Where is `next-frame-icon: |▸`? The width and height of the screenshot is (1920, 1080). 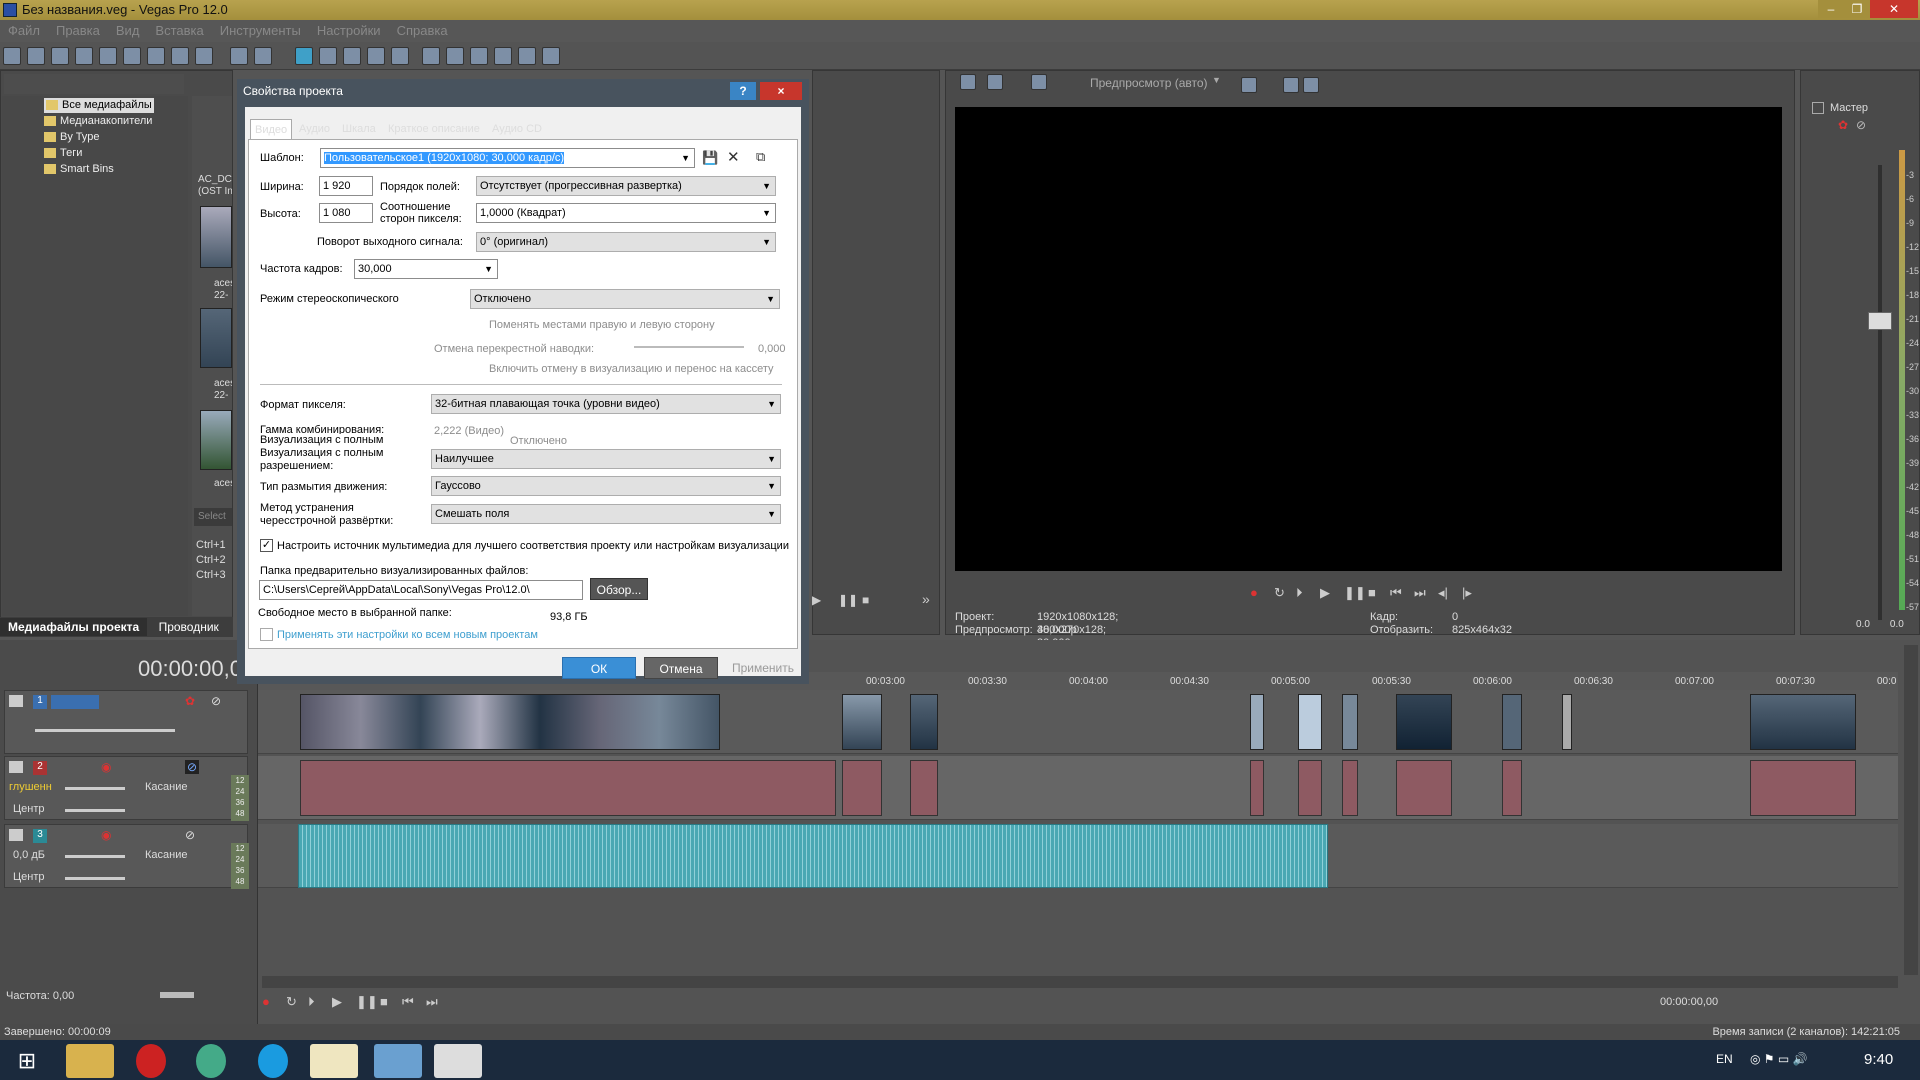 next-frame-icon: |▸ is located at coordinates (1467, 593).